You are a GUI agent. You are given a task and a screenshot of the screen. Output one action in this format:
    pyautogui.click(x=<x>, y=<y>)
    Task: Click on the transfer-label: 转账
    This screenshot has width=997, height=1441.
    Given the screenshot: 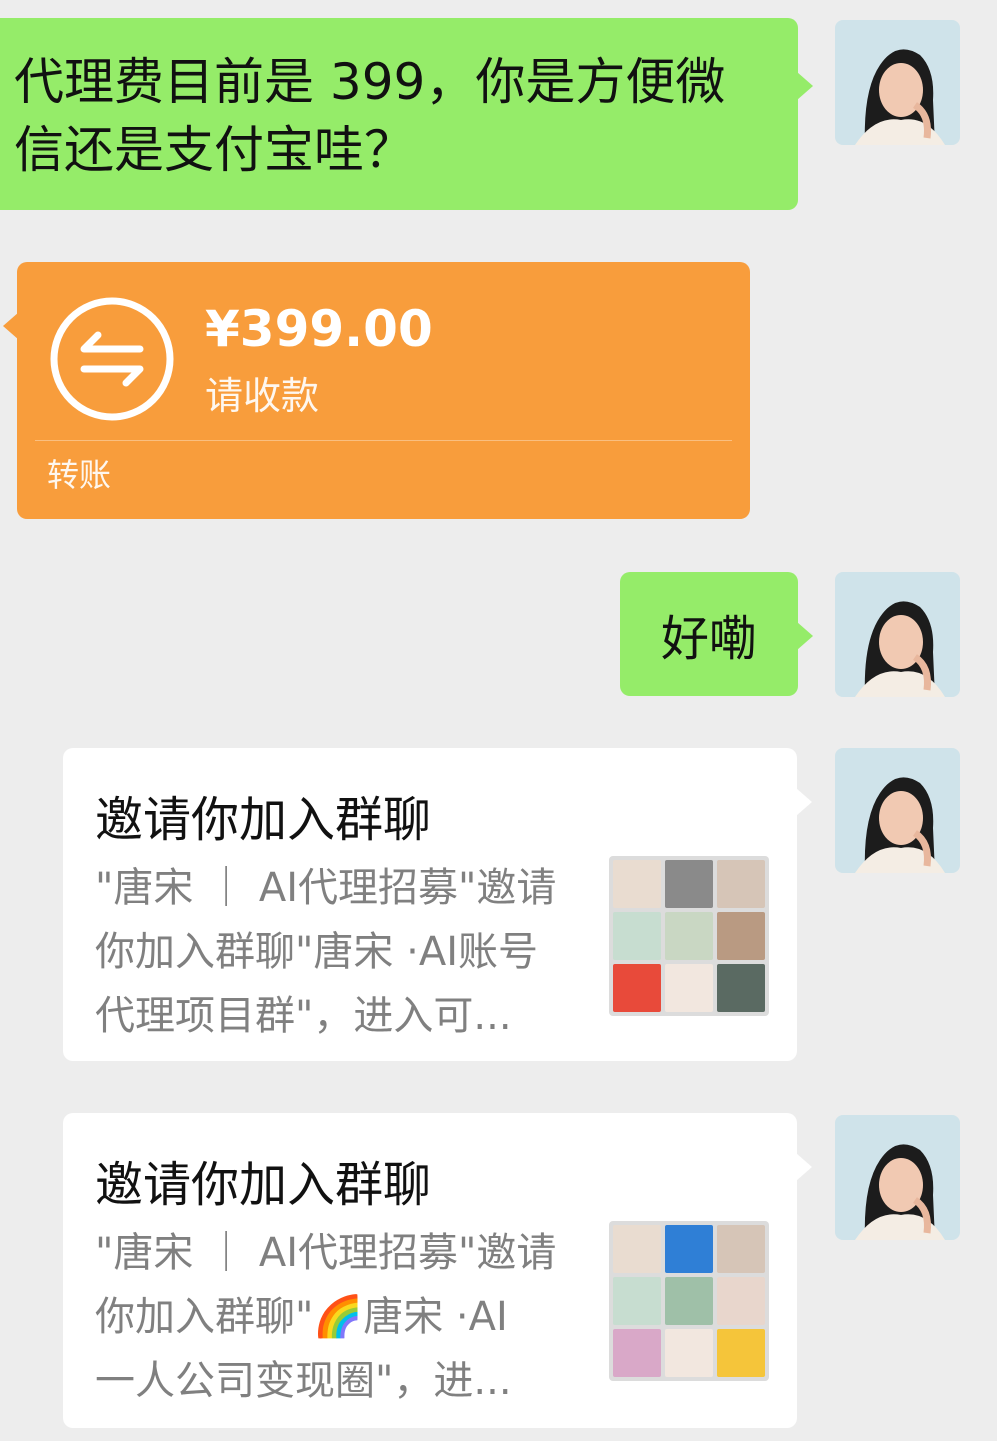 What is the action you would take?
    pyautogui.click(x=79, y=475)
    